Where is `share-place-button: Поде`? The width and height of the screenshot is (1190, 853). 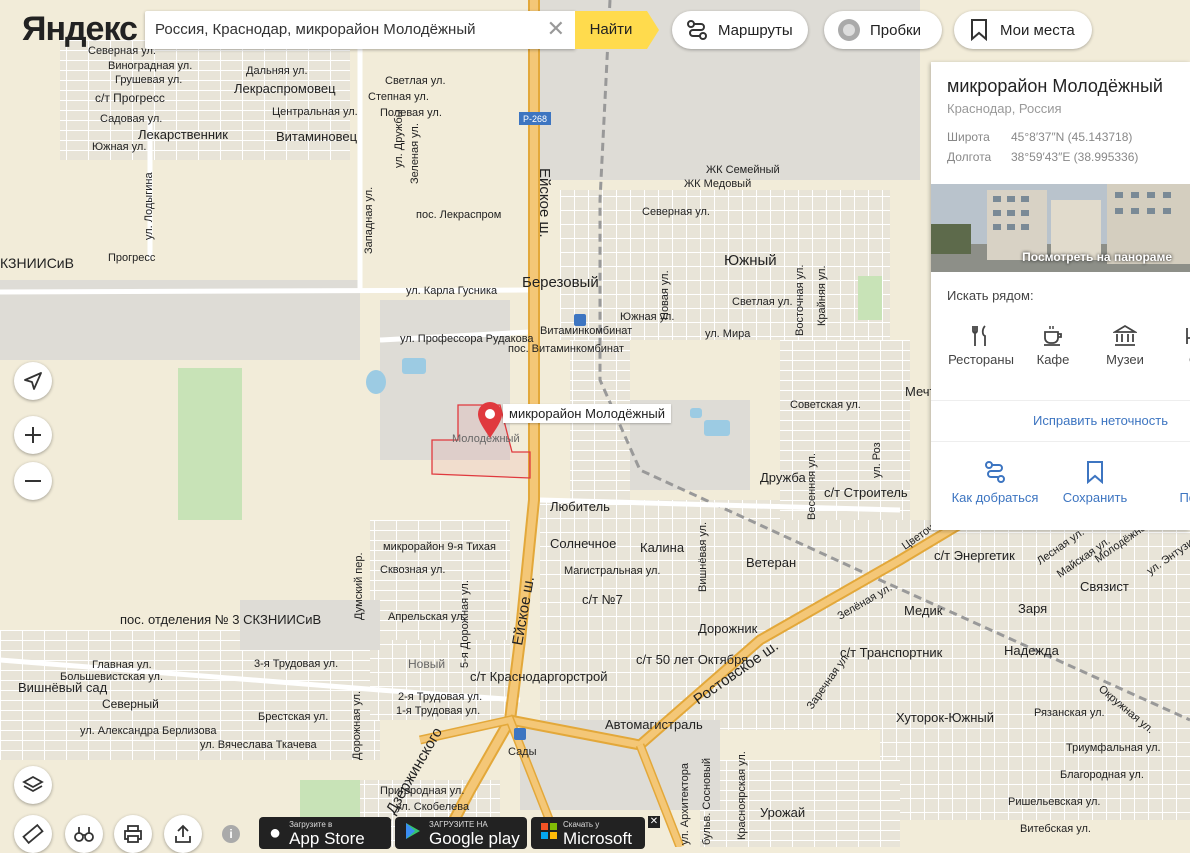 share-place-button: Поде is located at coordinates (1168, 479).